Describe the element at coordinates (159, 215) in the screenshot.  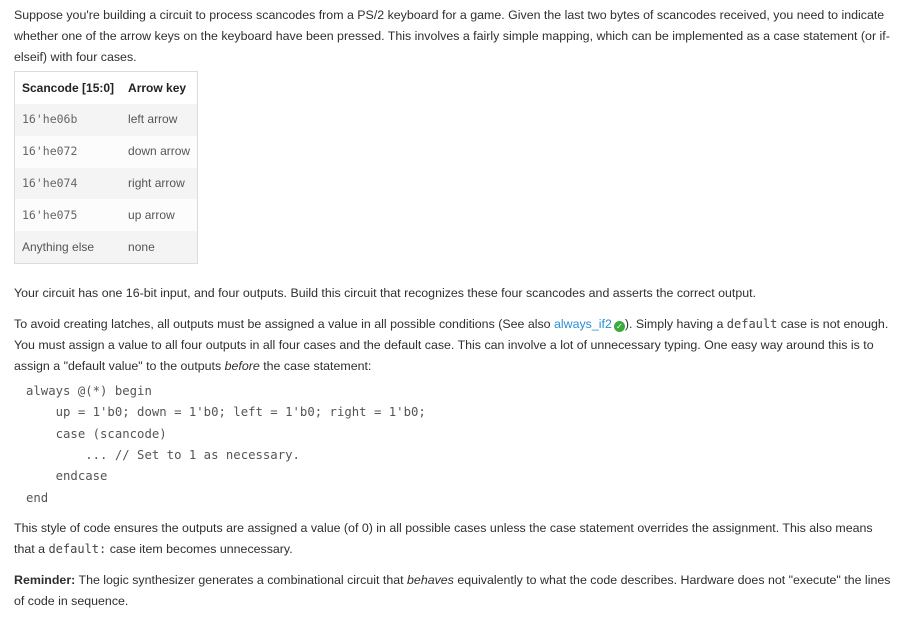
I see `arrow-key-cell: up arrow` at that location.